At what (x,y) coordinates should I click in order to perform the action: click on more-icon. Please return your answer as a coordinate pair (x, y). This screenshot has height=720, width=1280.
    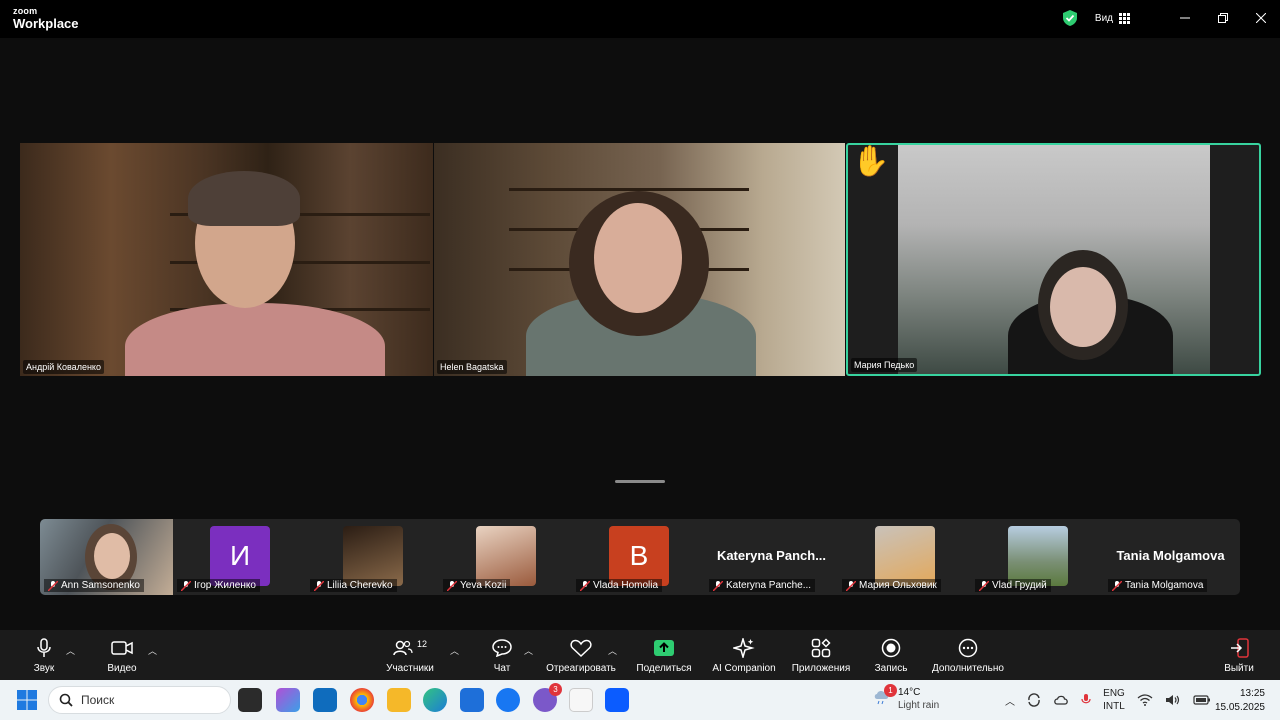
    Looking at the image, I should click on (968, 647).